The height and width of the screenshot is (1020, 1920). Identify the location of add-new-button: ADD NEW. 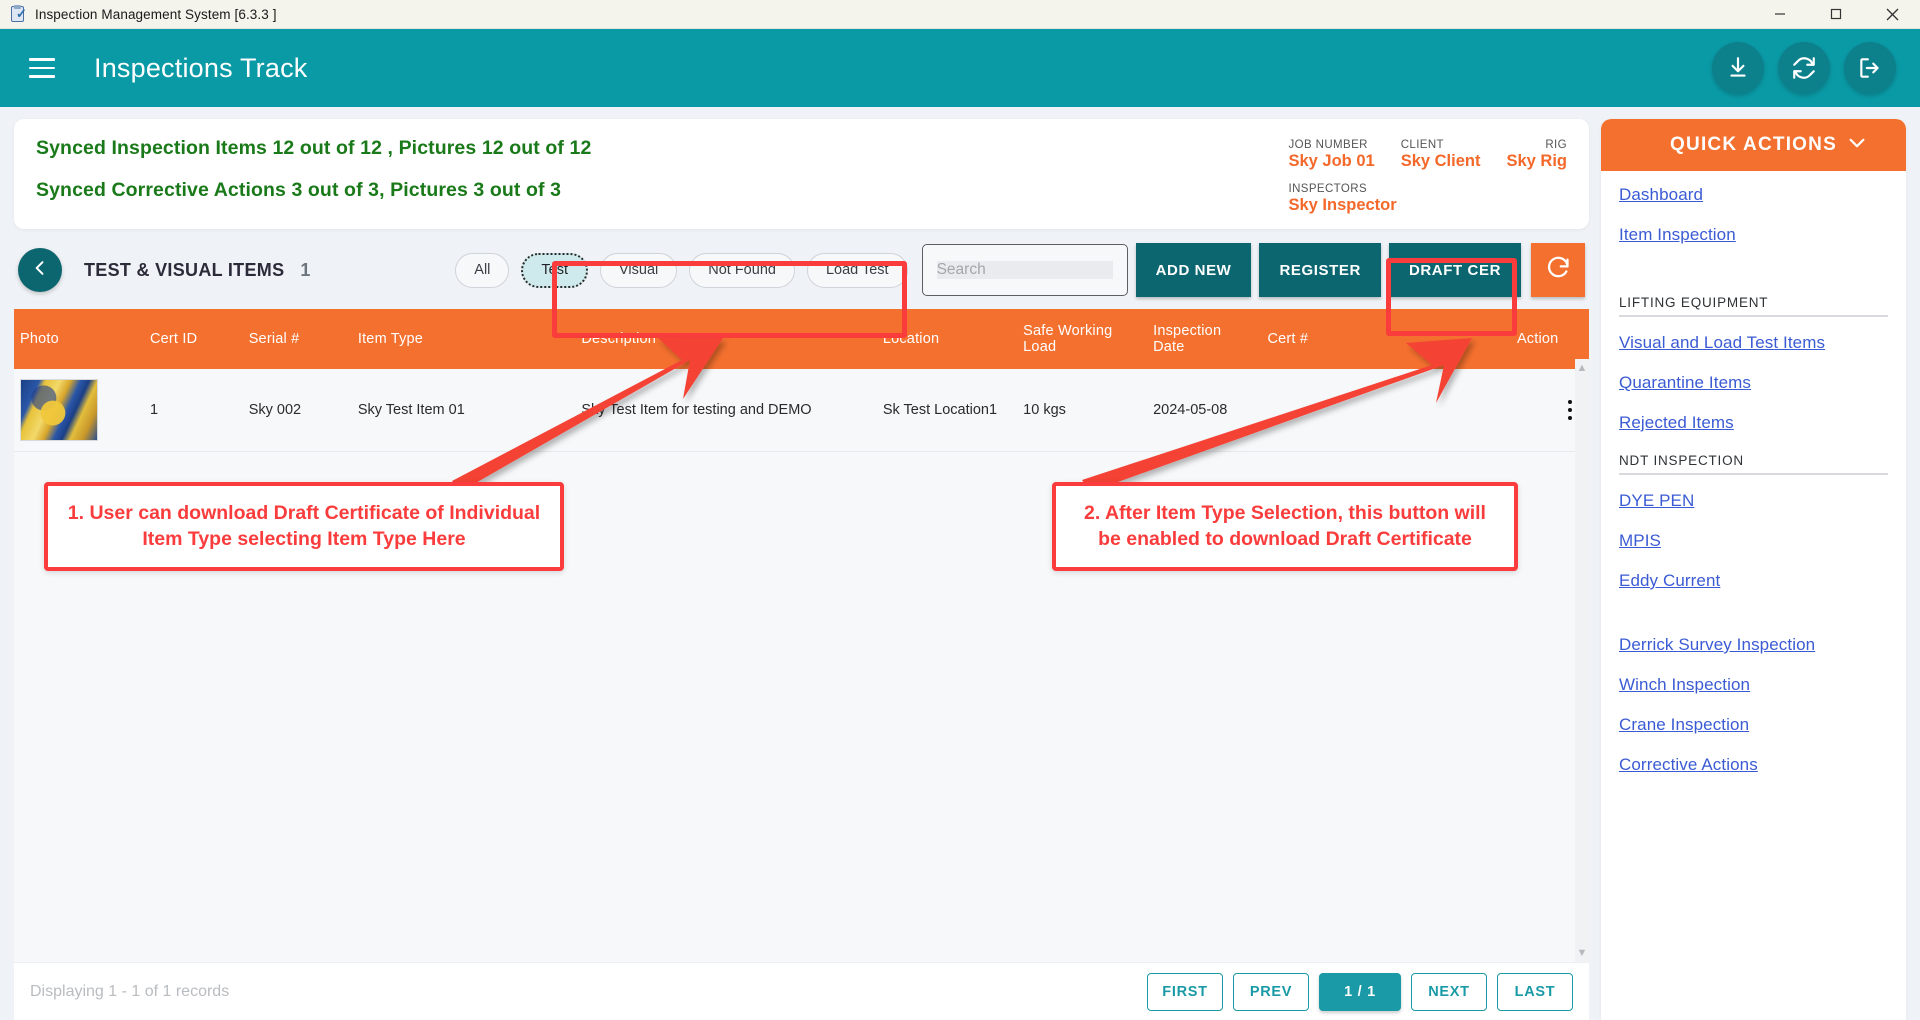
(1193, 270).